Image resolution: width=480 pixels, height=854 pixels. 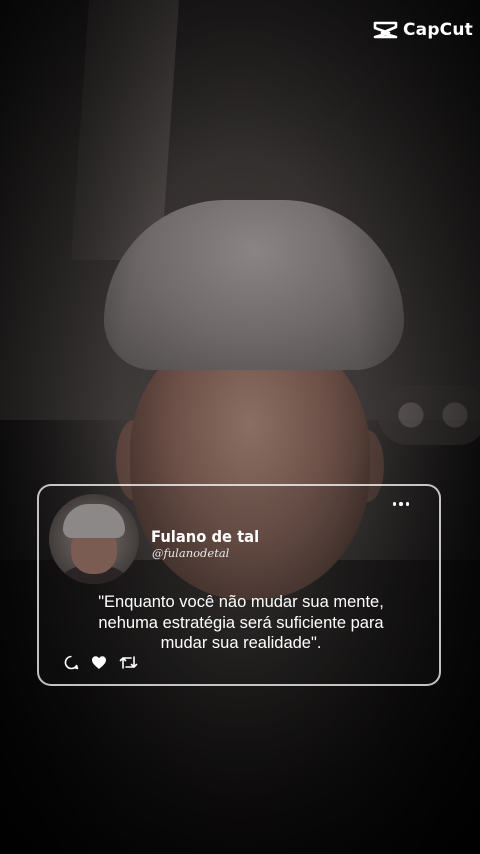 I want to click on capcut-logo-icon, so click(x=385, y=30).